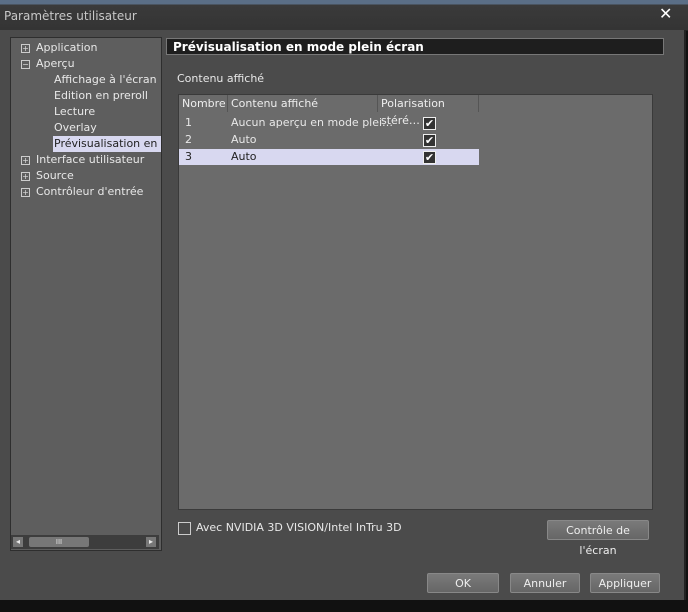 This screenshot has width=688, height=612. Describe the element at coordinates (545, 583) in the screenshot. I see `cancel-button: Annuler` at that location.